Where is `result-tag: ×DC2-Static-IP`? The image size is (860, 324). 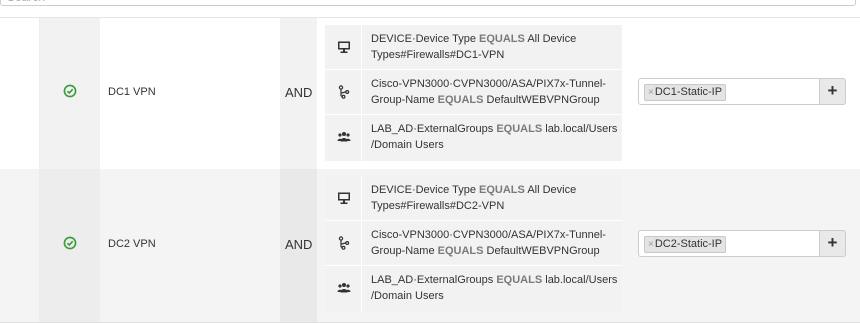 result-tag: ×DC2-Static-IP is located at coordinates (685, 244).